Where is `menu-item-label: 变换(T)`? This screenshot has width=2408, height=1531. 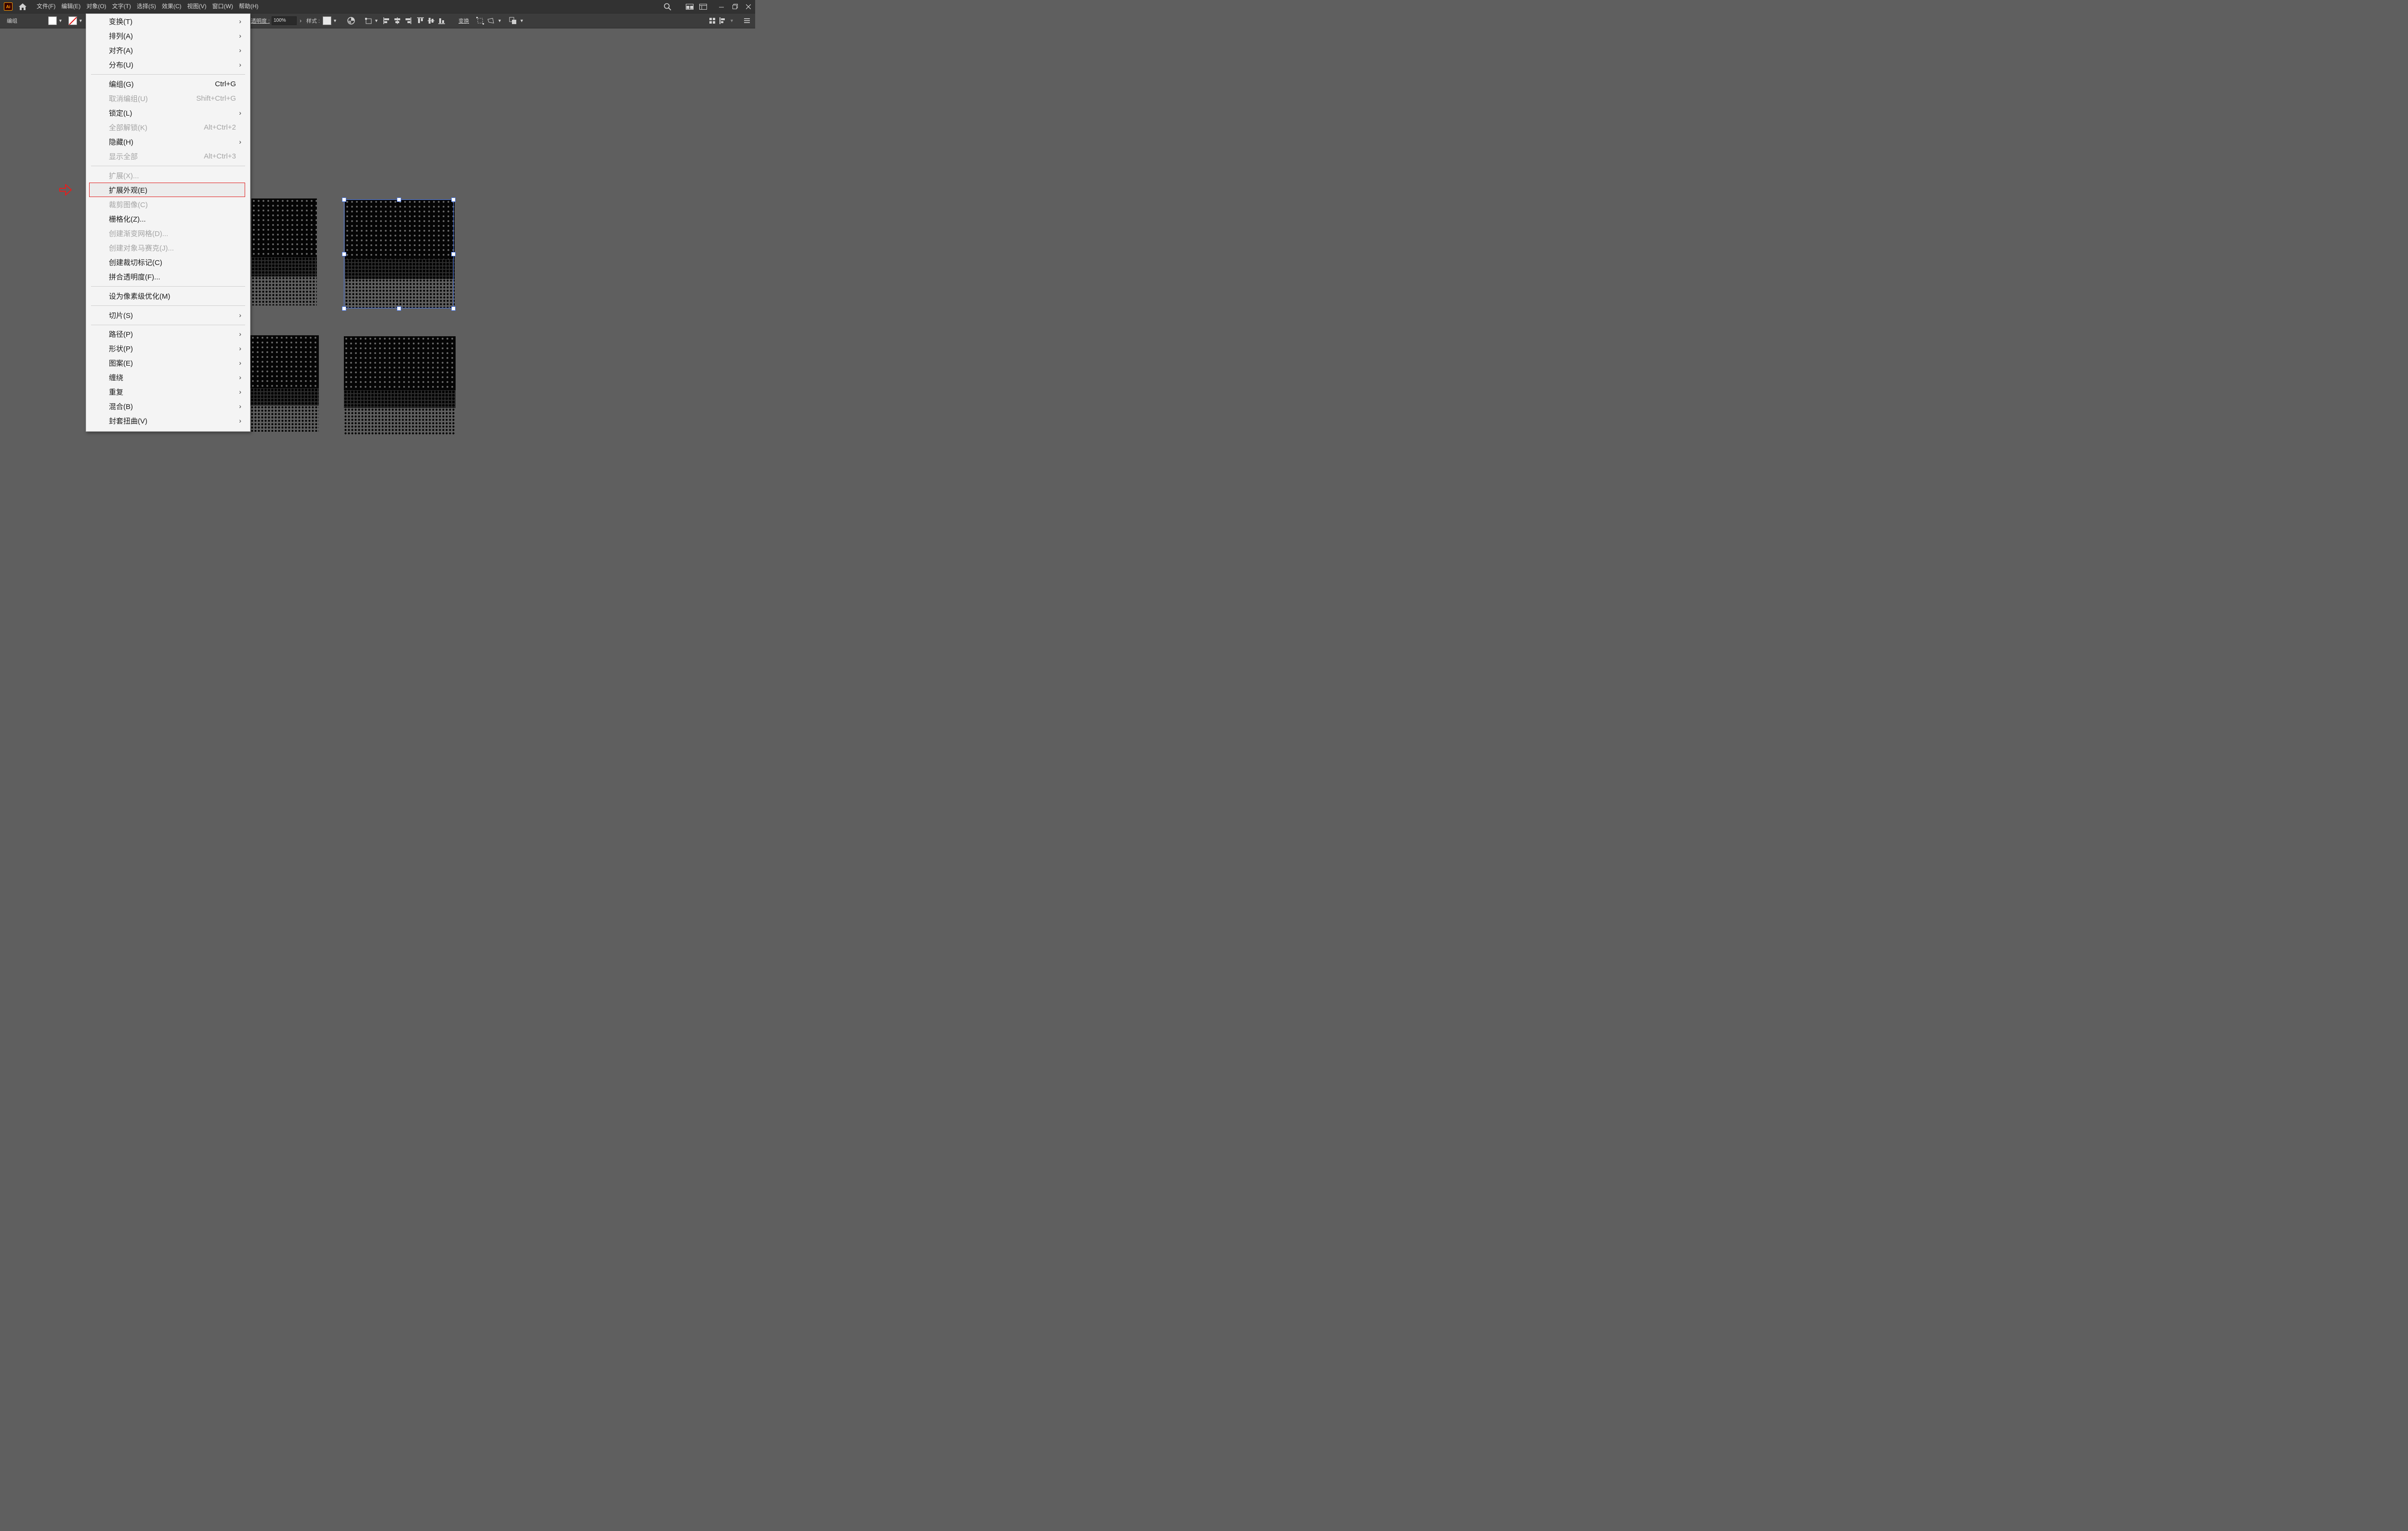
menu-item-label: 变换(T) is located at coordinates (121, 21).